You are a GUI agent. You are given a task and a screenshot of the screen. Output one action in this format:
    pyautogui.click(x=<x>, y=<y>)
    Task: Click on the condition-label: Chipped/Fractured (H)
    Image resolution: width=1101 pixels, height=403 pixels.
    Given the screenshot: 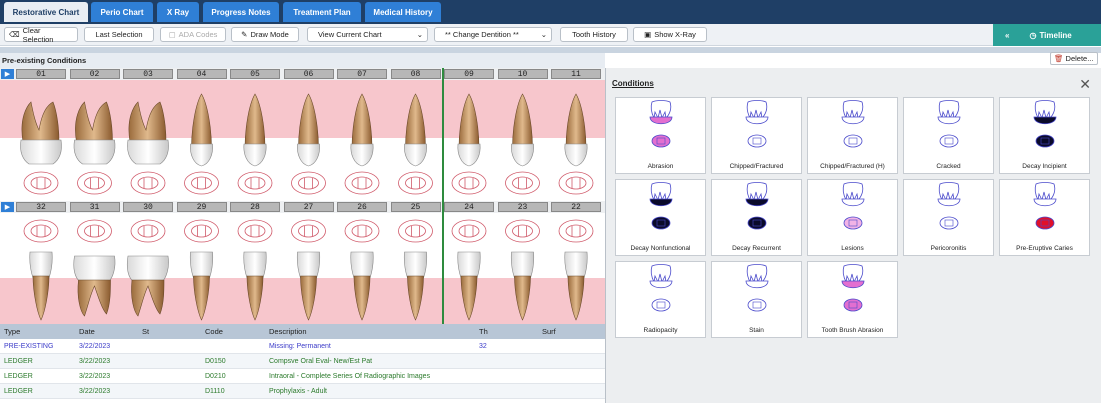 What is the action you would take?
    pyautogui.click(x=852, y=166)
    